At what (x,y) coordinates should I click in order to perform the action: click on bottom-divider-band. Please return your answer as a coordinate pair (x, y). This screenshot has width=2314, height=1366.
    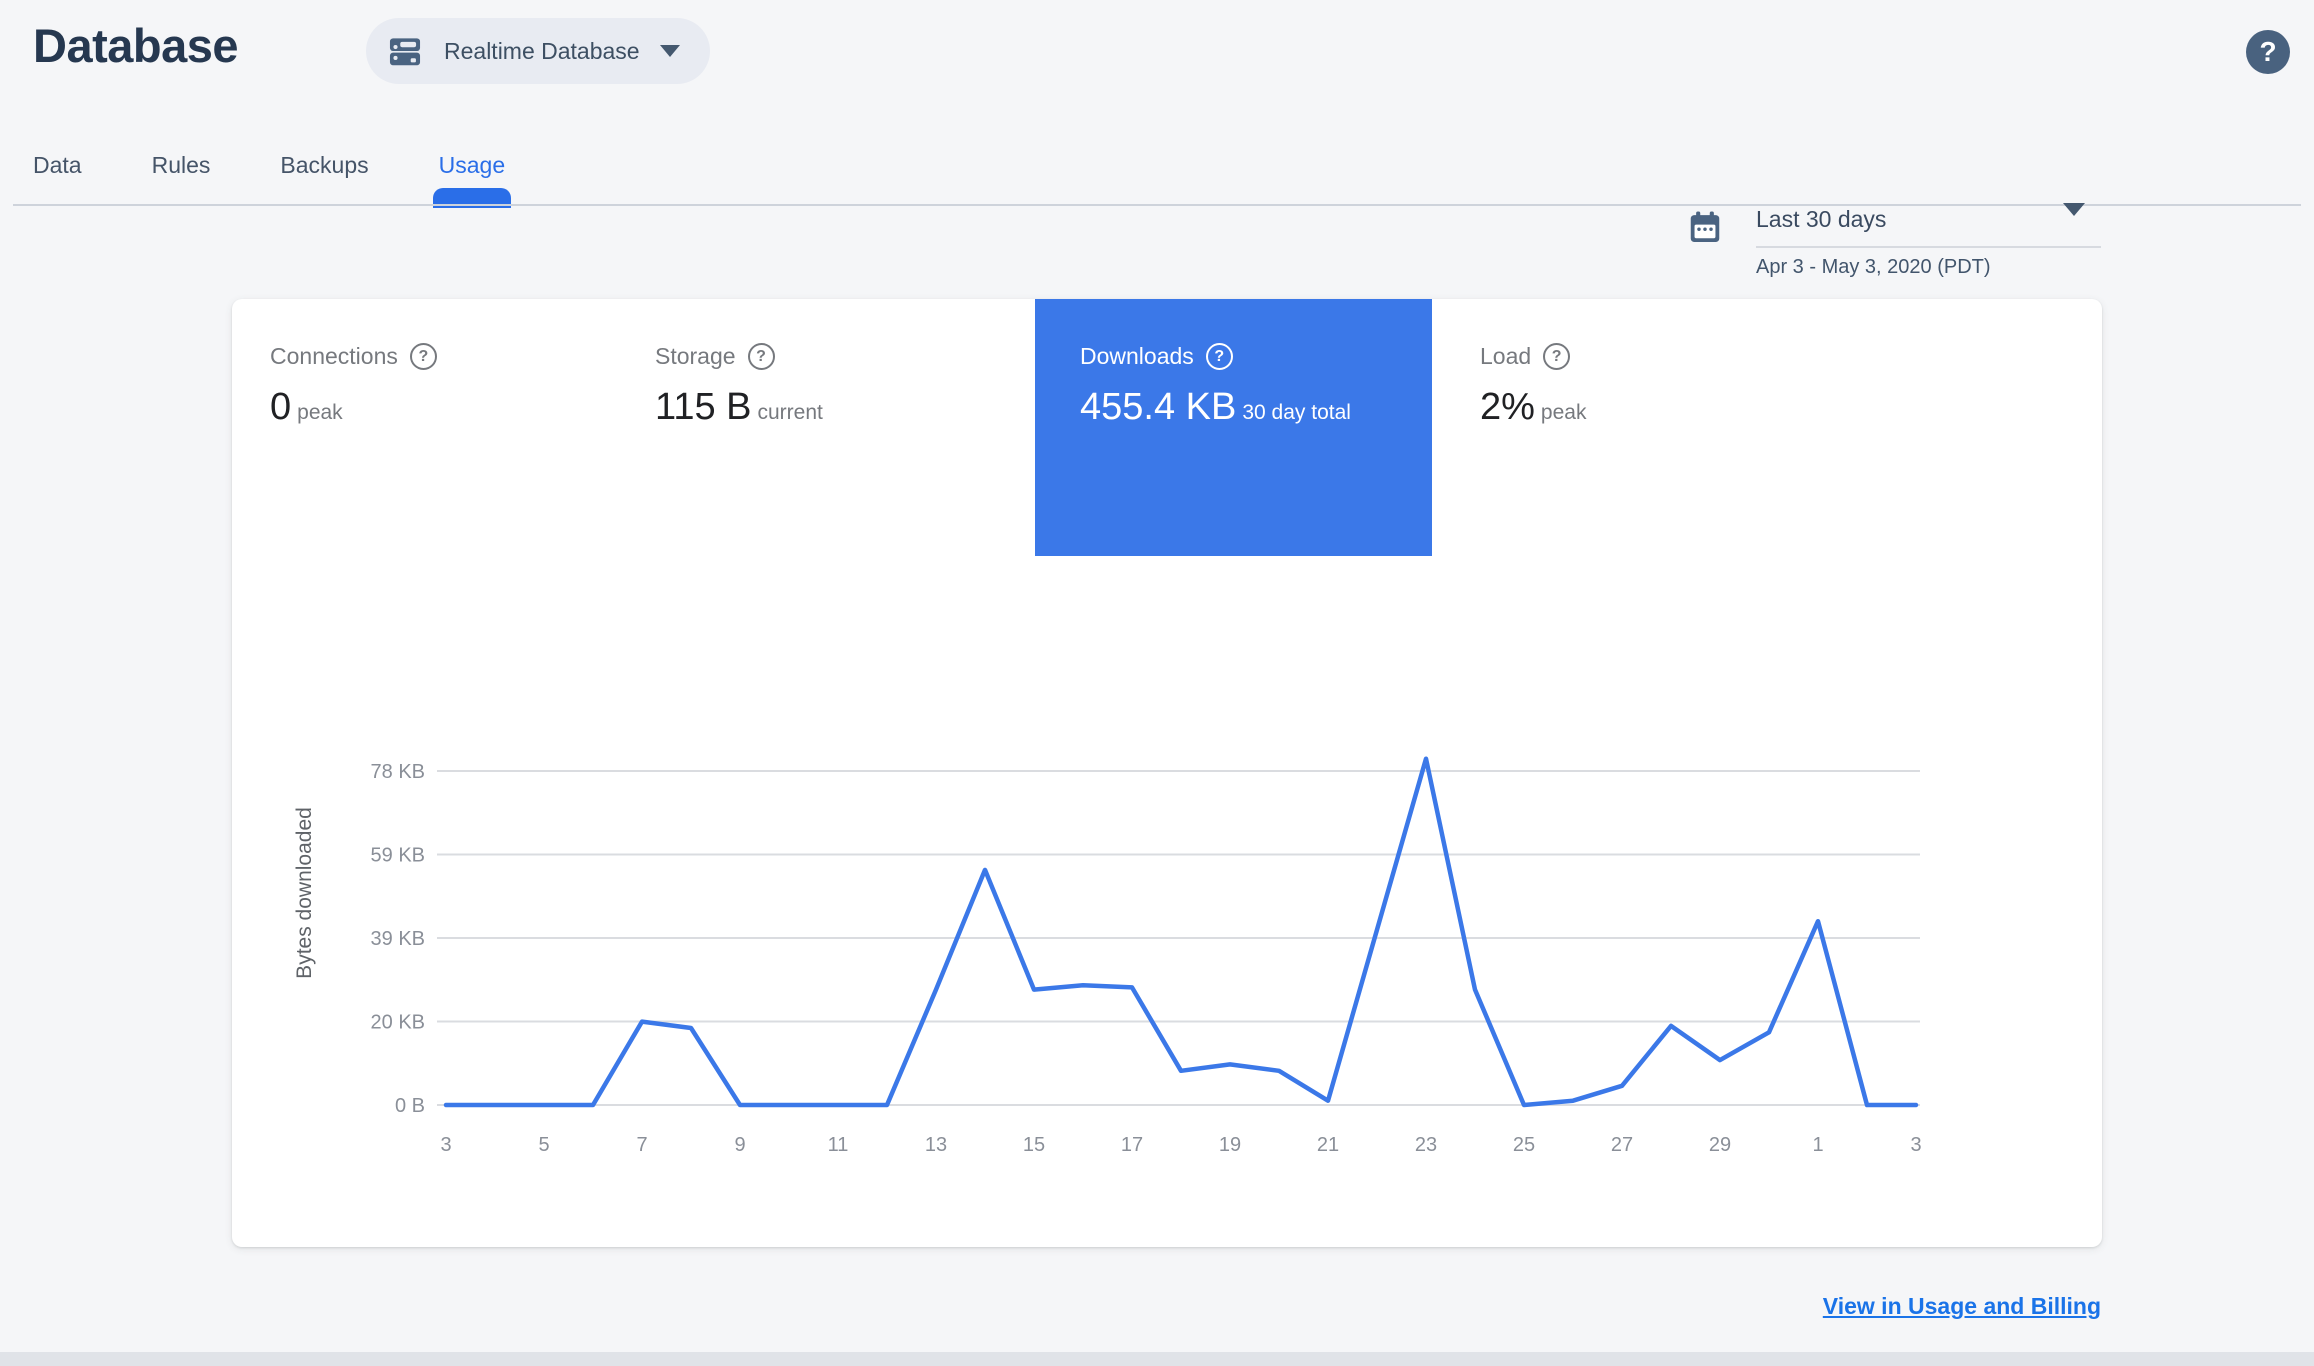
    Looking at the image, I should click on (1157, 1359).